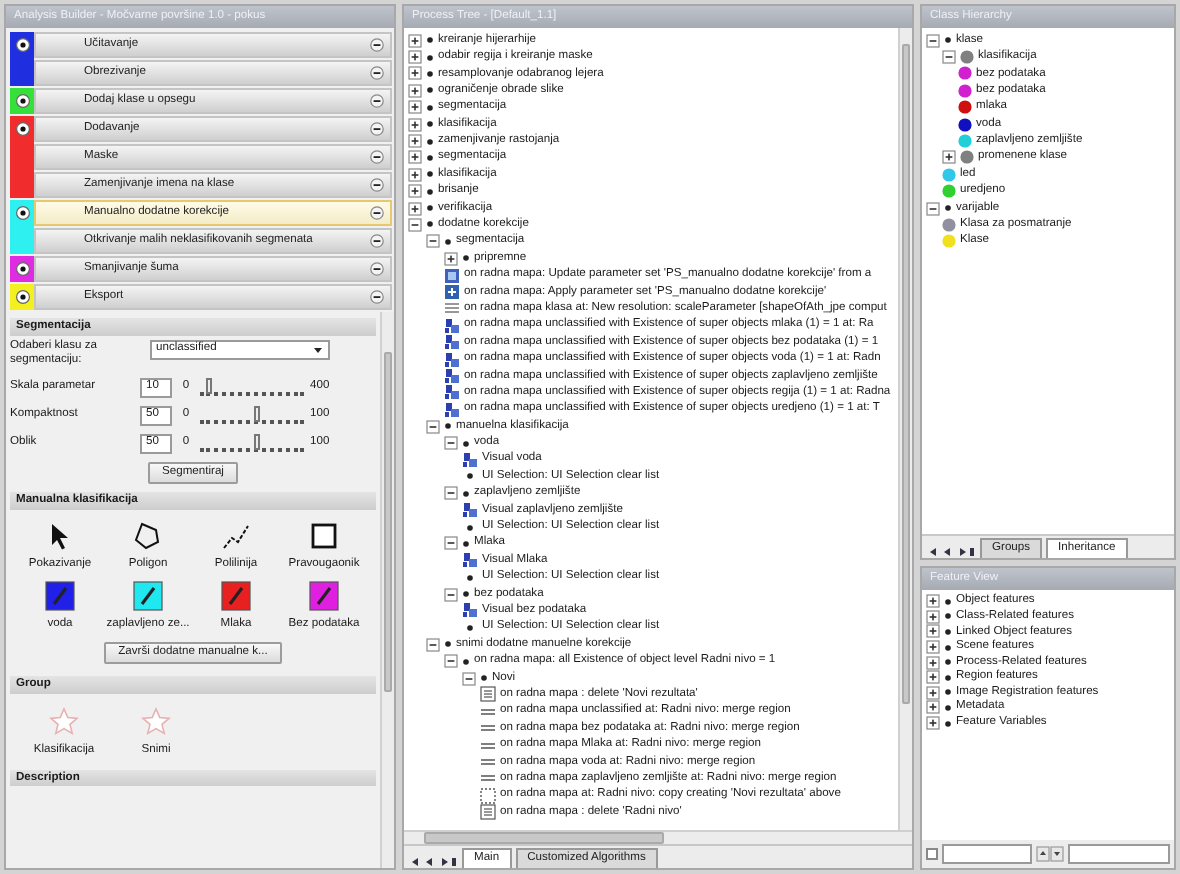 This screenshot has width=1180, height=874. What do you see at coordinates (932, 854) in the screenshot?
I see `checkbox` at bounding box center [932, 854].